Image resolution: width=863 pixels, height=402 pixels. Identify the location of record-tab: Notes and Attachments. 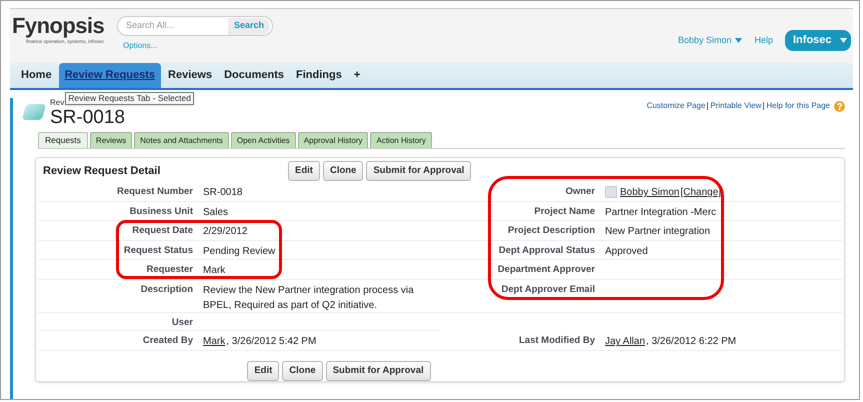
(181, 140).